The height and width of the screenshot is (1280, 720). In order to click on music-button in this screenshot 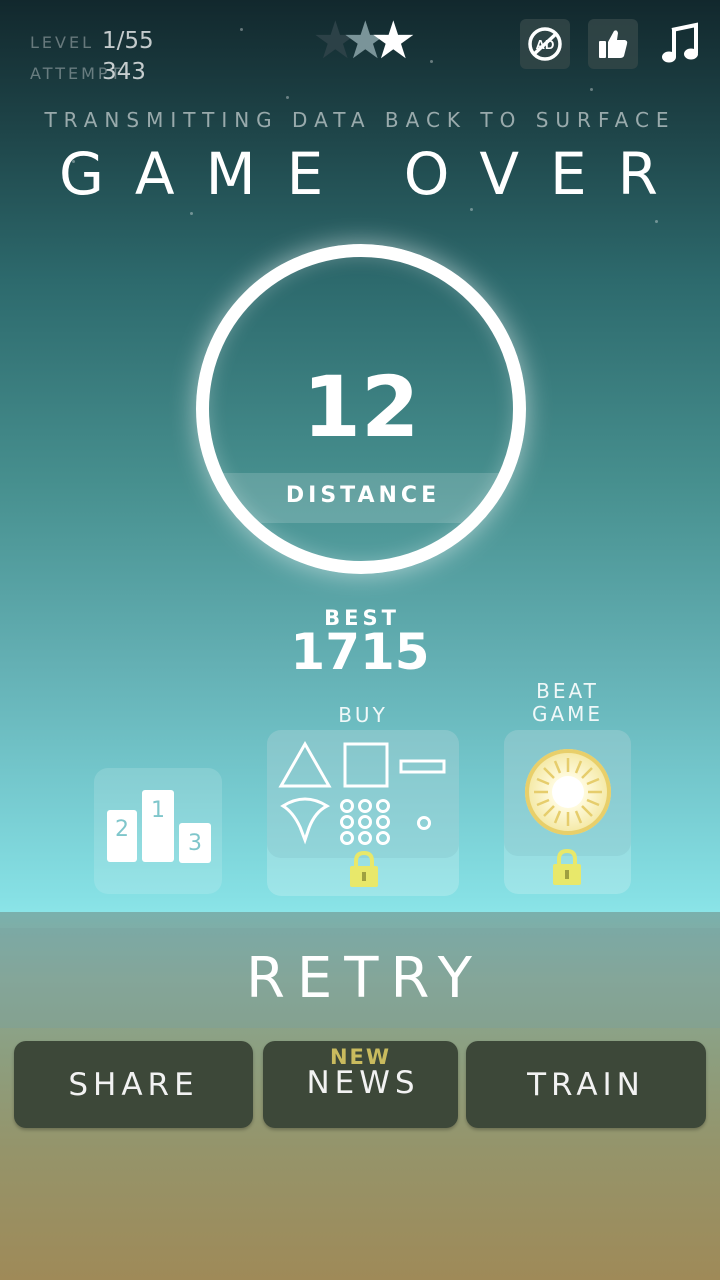, I will do `click(680, 44)`.